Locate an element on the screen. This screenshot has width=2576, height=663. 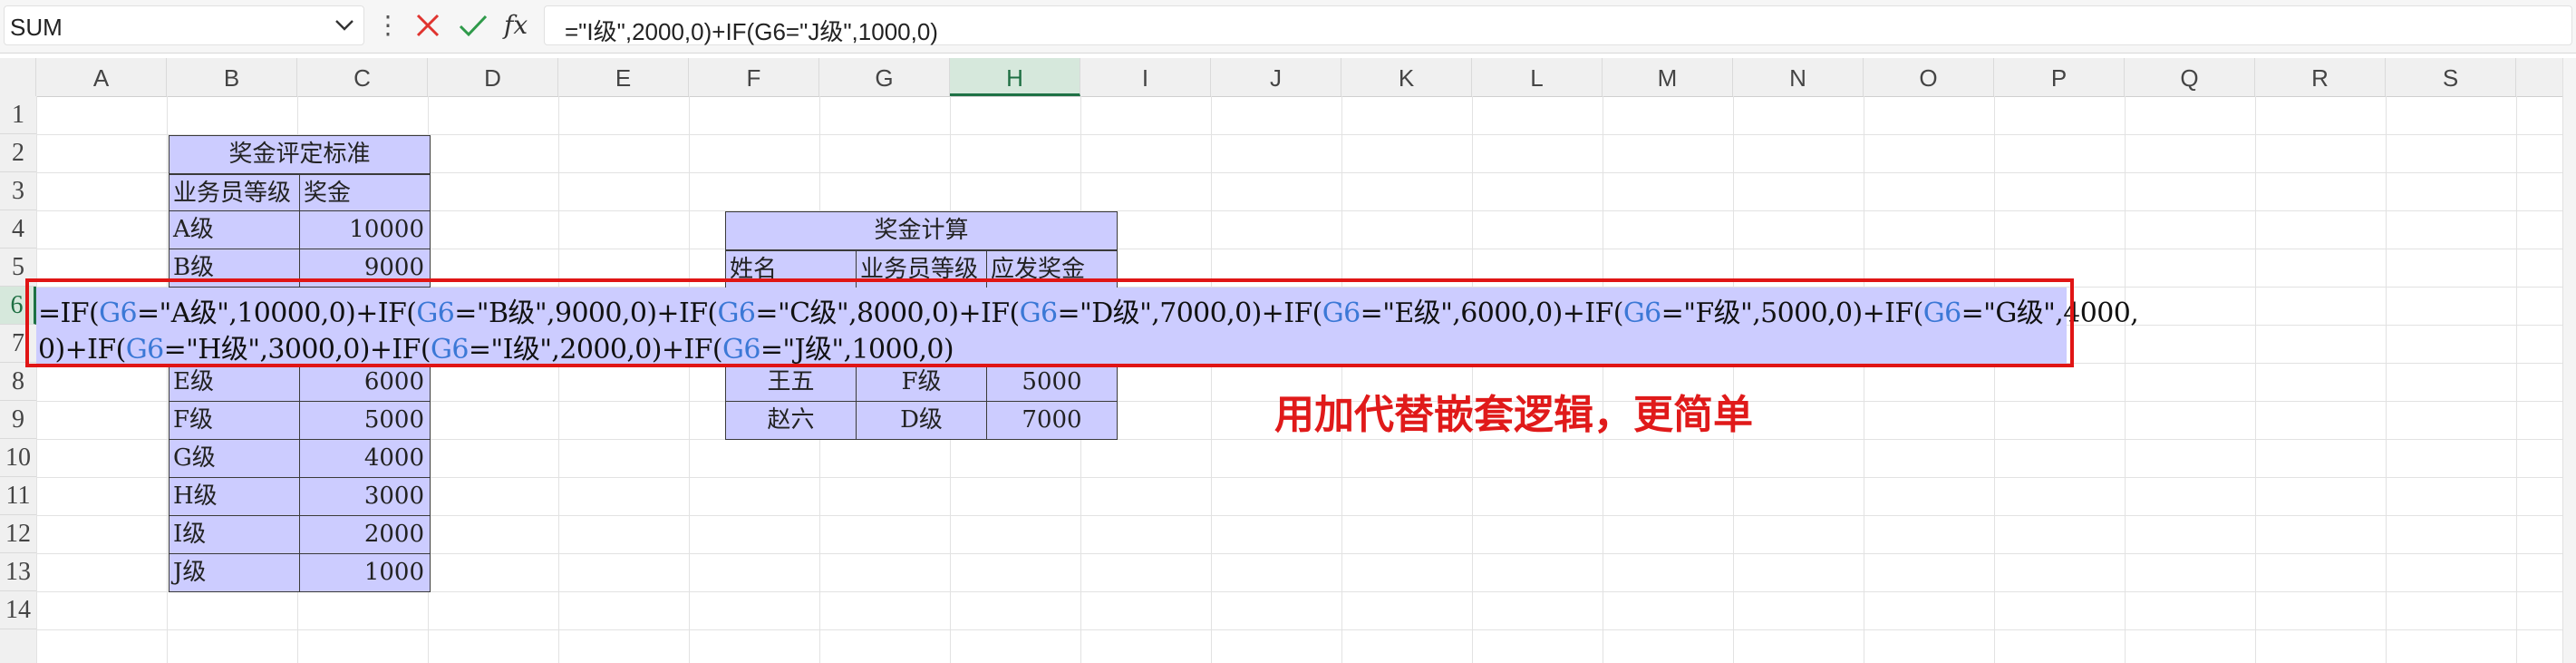
calc-title: 奖金计算 is located at coordinates (921, 230).